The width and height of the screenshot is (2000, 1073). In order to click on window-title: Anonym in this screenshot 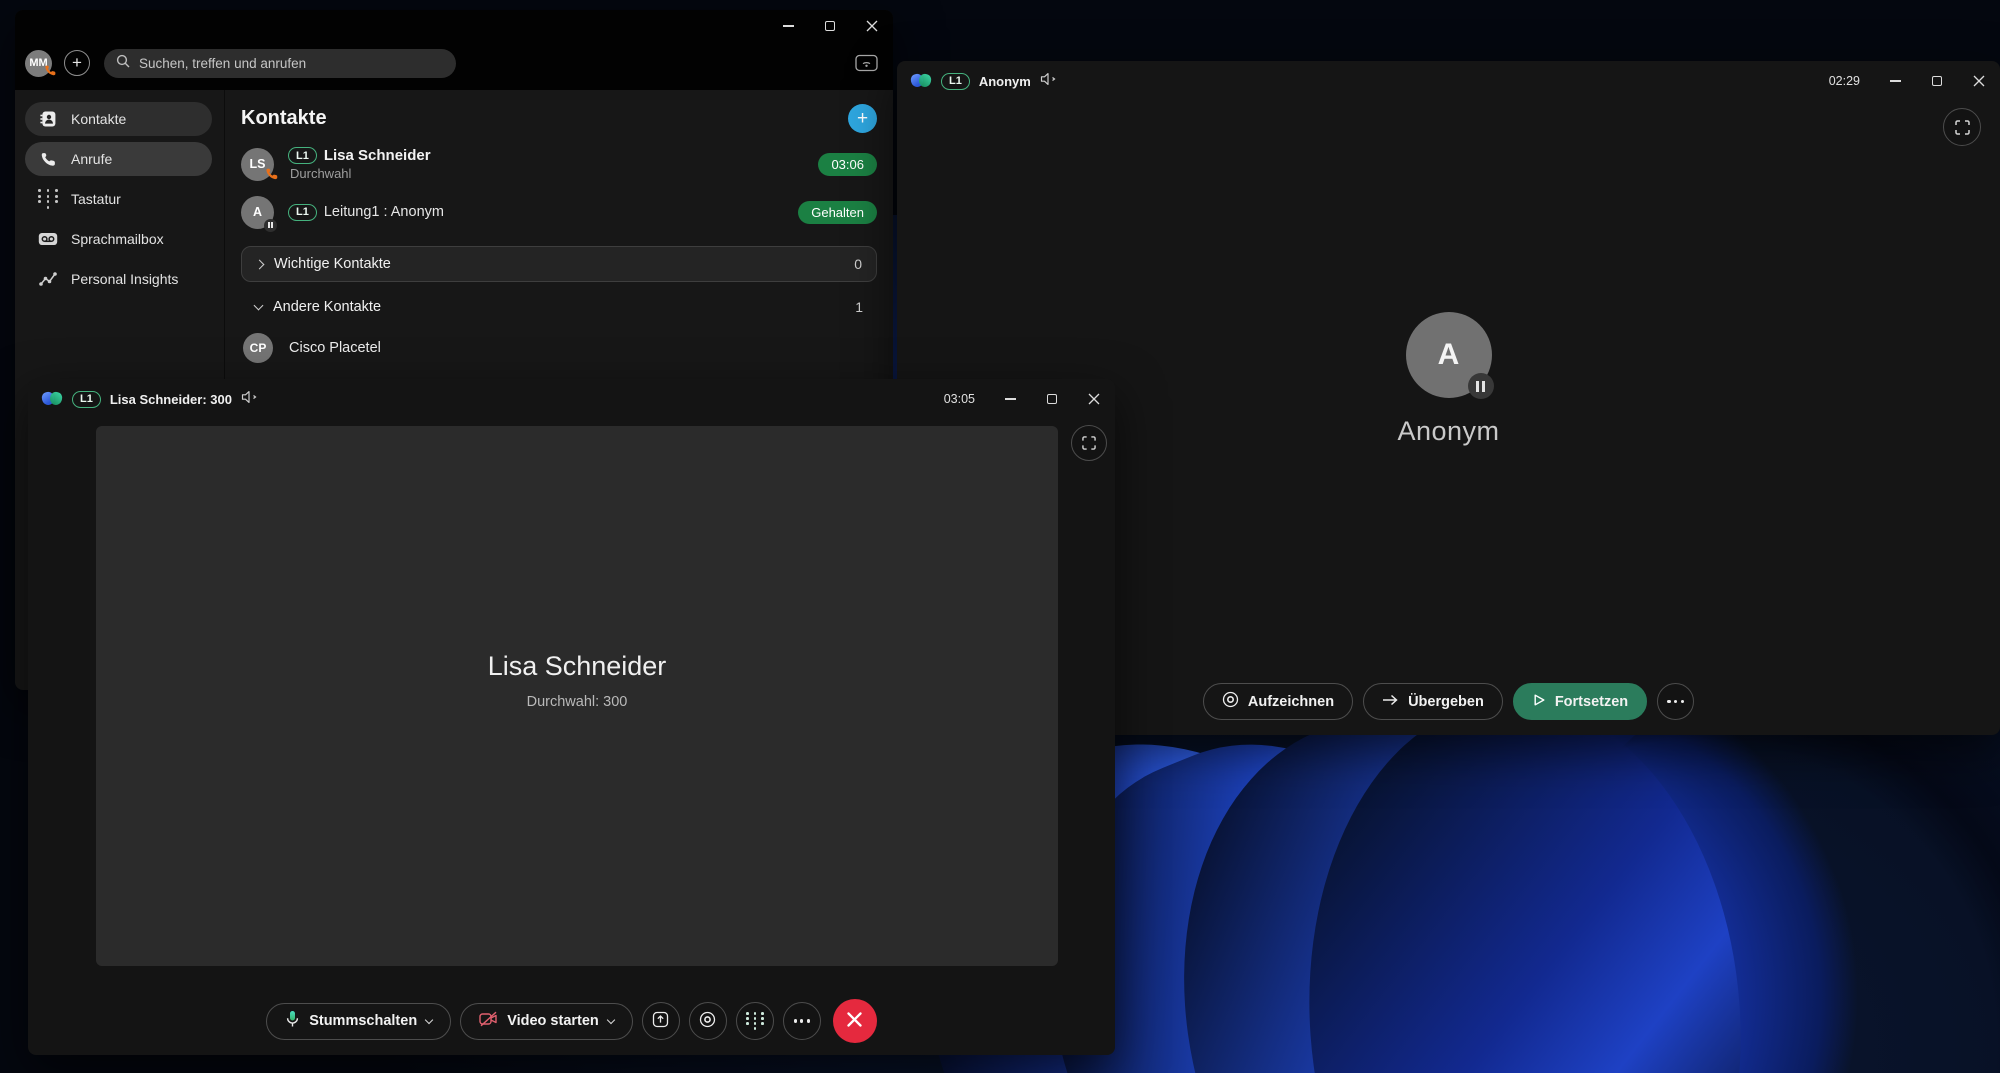, I will do `click(1004, 81)`.